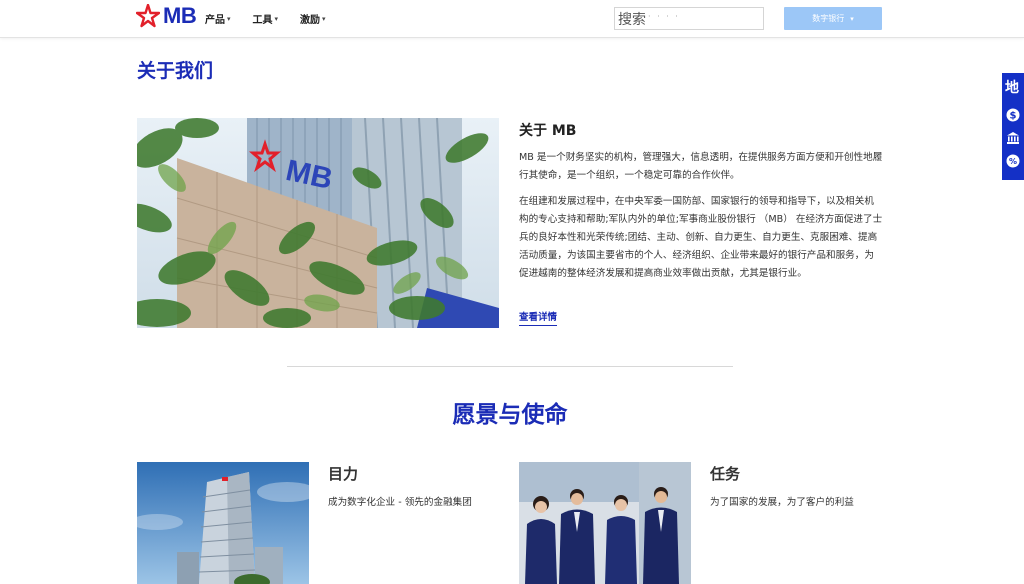 This screenshot has width=1024, height=584. Describe the element at coordinates (782, 502) in the screenshot. I see `mission-card-text: 为了国家的发展，为了客户的利益` at that location.